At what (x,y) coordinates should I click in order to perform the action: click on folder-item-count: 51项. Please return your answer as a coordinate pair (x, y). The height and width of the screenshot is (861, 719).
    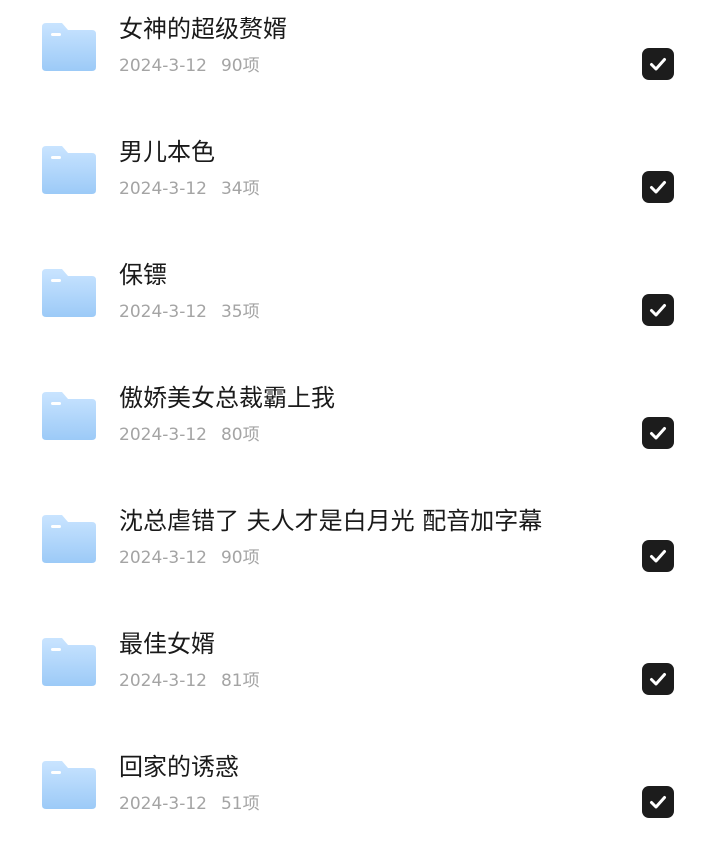
    Looking at the image, I should click on (240, 804).